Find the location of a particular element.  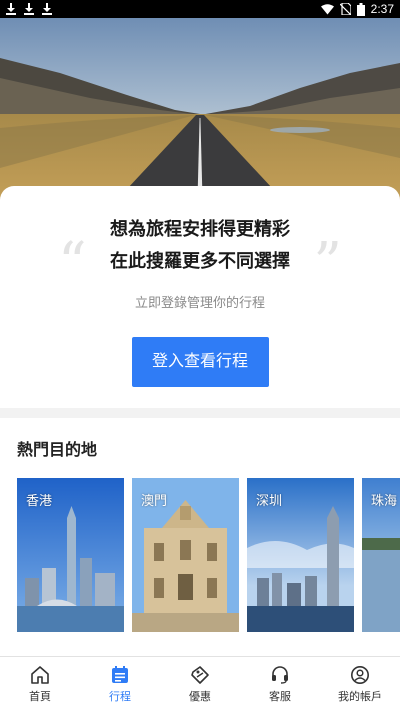

destination-card-hong-kong: 香港 is located at coordinates (70, 555).